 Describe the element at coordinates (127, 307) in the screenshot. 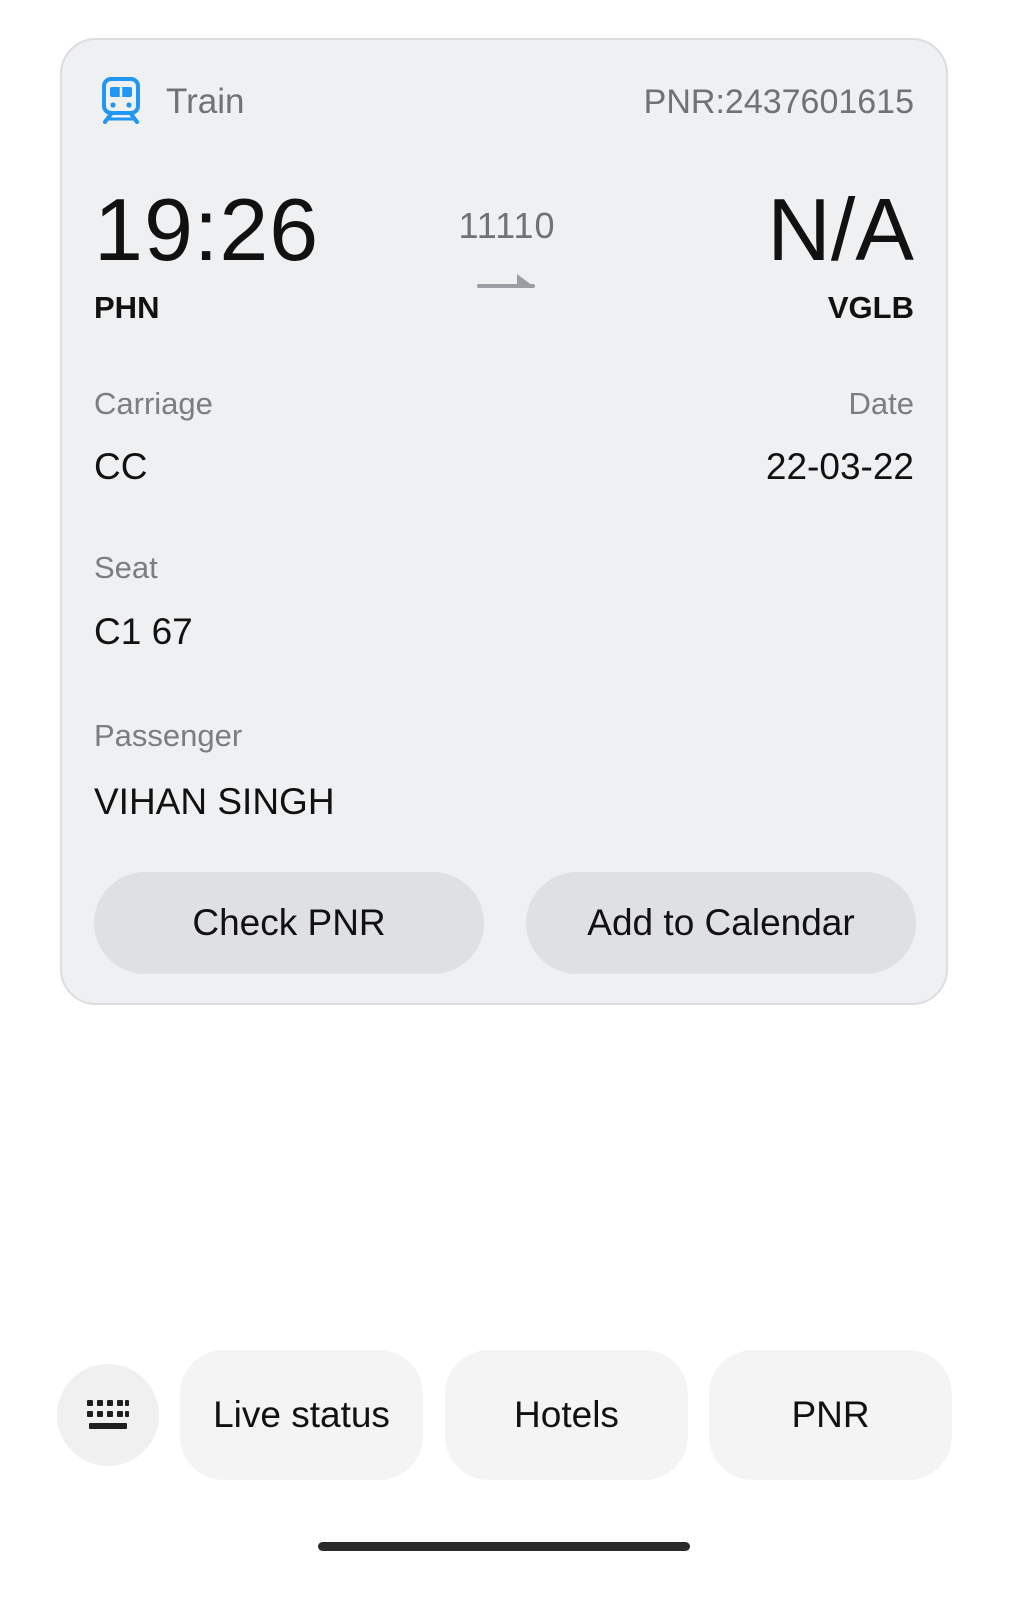

I see `origin-station-code: PHN` at that location.